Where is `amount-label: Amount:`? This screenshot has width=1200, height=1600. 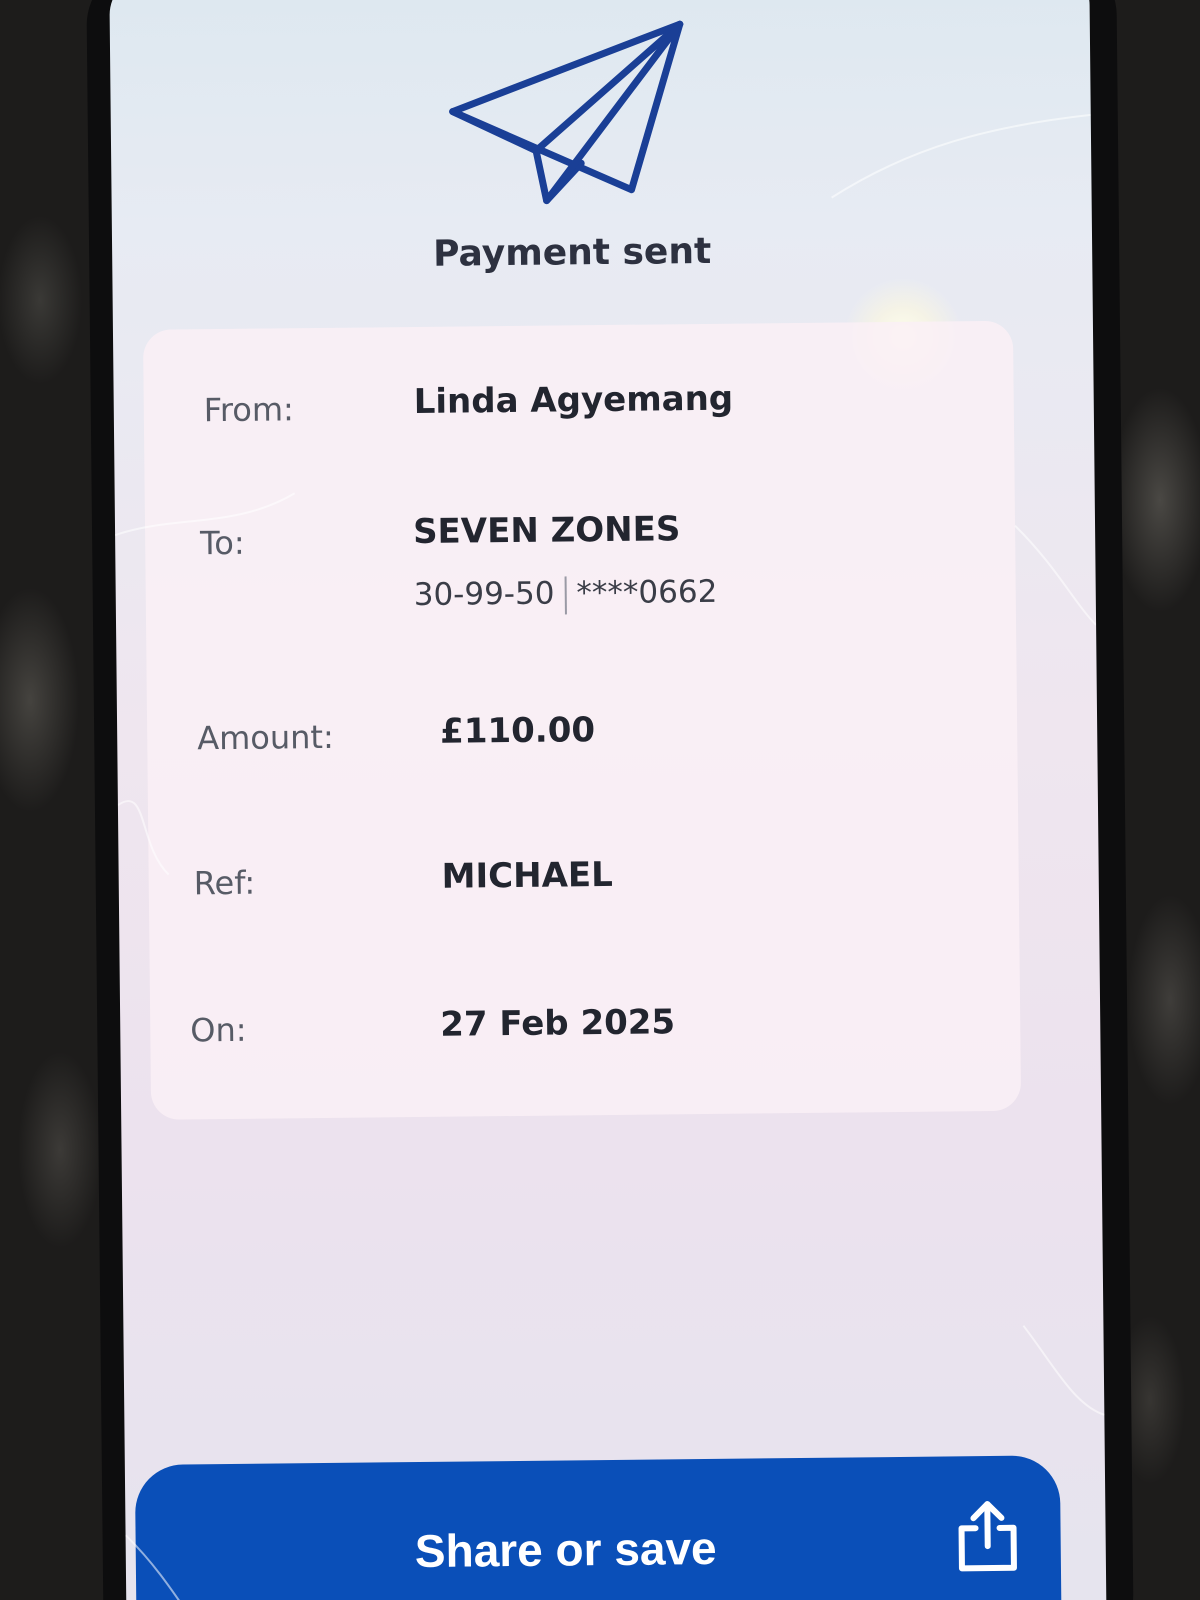 amount-label: Amount: is located at coordinates (265, 737).